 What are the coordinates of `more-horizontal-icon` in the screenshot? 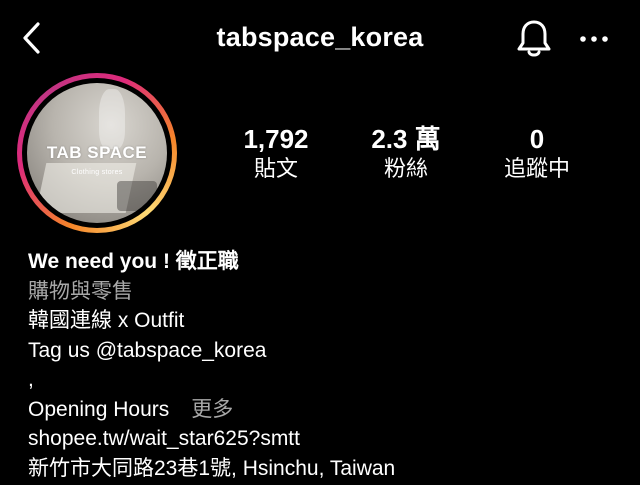 It's located at (594, 39).